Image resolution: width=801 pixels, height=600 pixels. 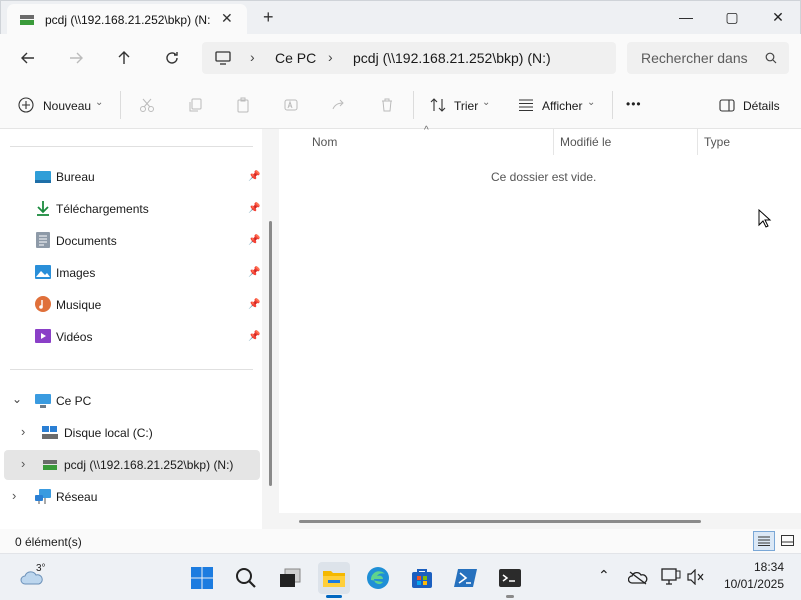 I want to click on edge-button, so click(x=378, y=578).